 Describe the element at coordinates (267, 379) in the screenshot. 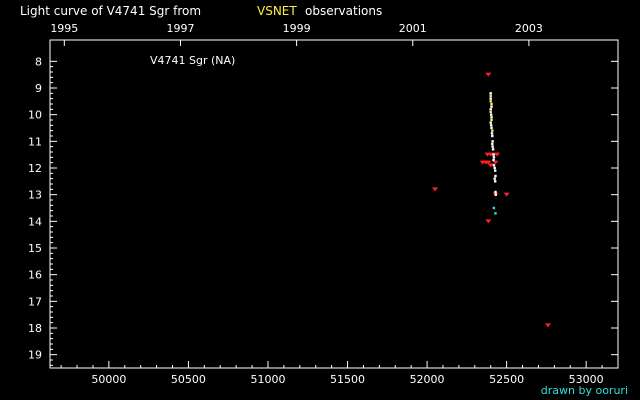

I see `x-tick-label: 51000` at that location.